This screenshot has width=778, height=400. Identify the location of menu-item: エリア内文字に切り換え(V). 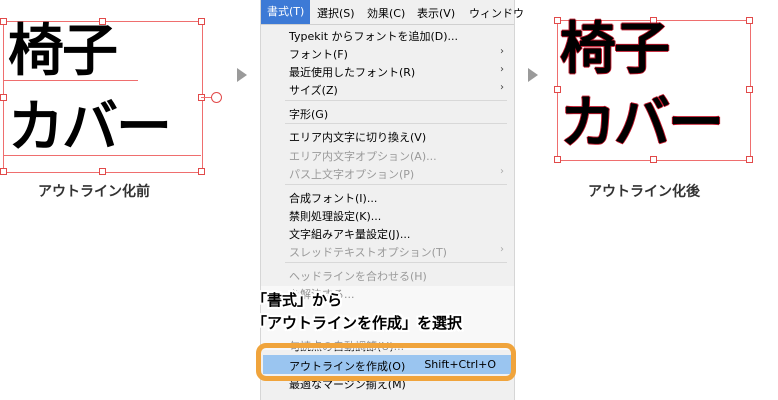
(357, 137).